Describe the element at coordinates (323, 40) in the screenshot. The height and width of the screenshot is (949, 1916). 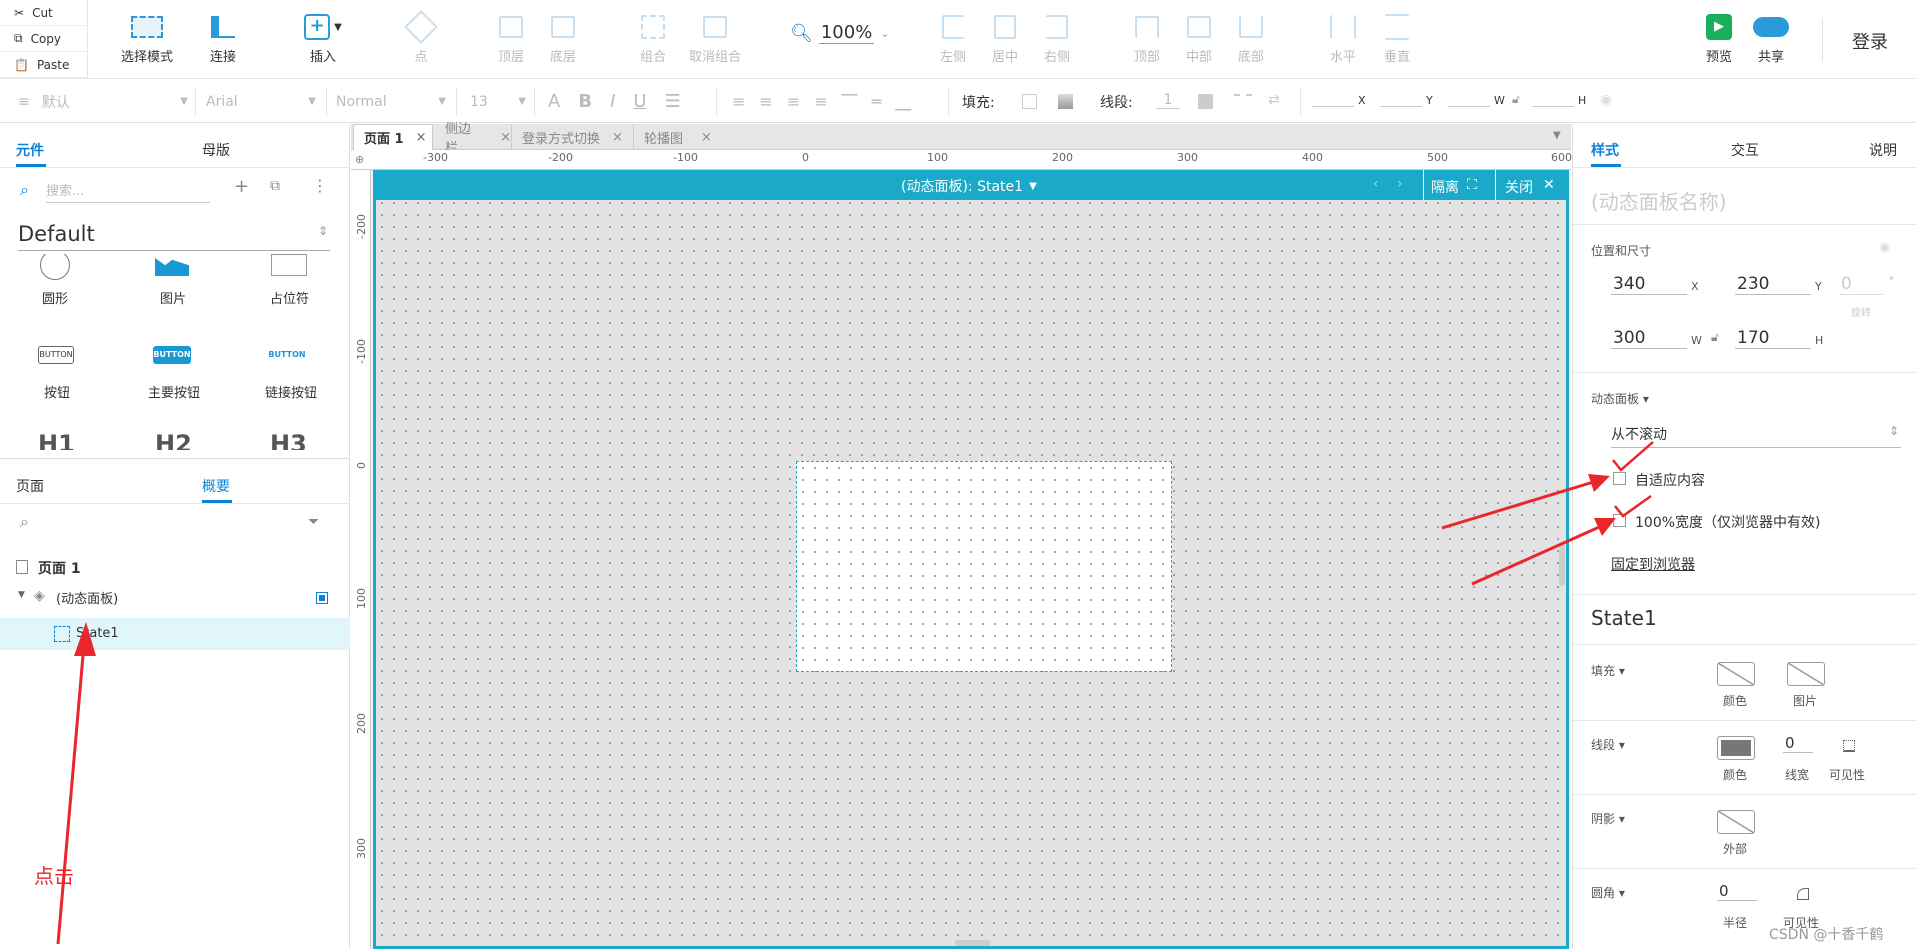
I see `insert-button: + ▼ 插入` at that location.